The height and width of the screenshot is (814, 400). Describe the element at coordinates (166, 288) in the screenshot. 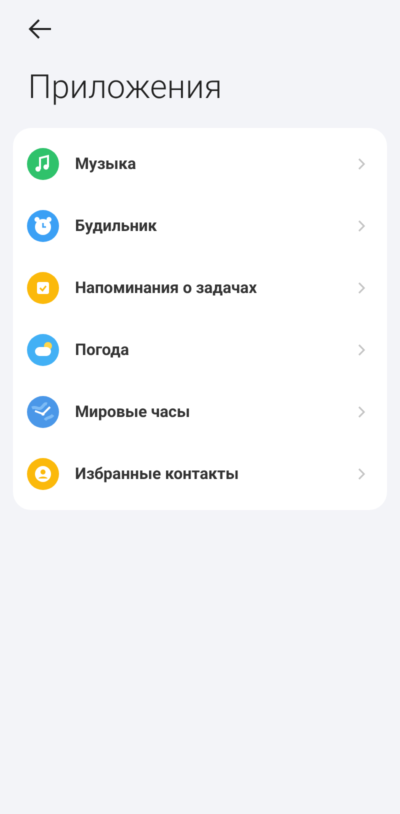

I see `item-label: Напоминания о задачах` at that location.